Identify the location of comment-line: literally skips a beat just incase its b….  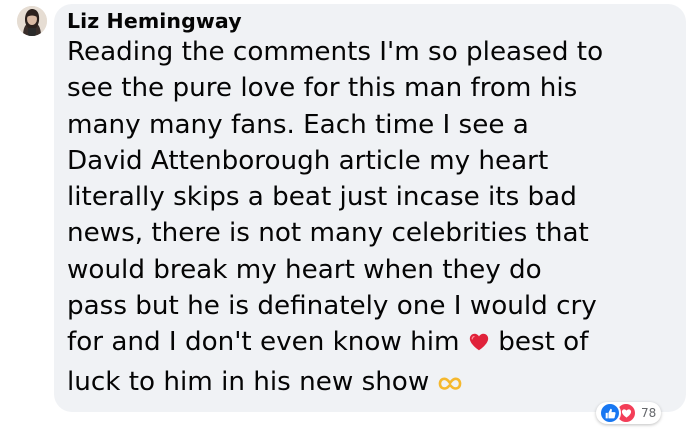
(322, 197).